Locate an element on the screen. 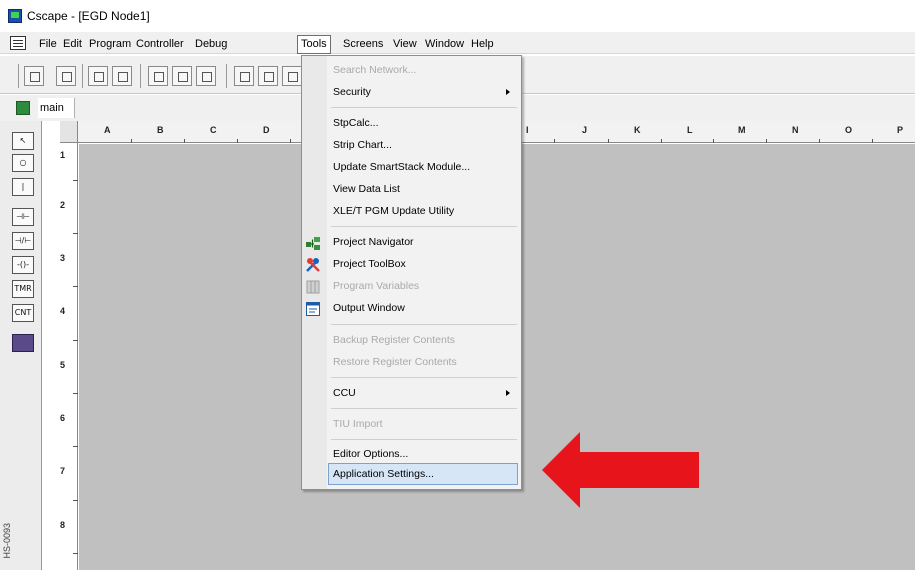 This screenshot has width=915, height=570. vertical-wire-tool-icon: | is located at coordinates (23, 187).